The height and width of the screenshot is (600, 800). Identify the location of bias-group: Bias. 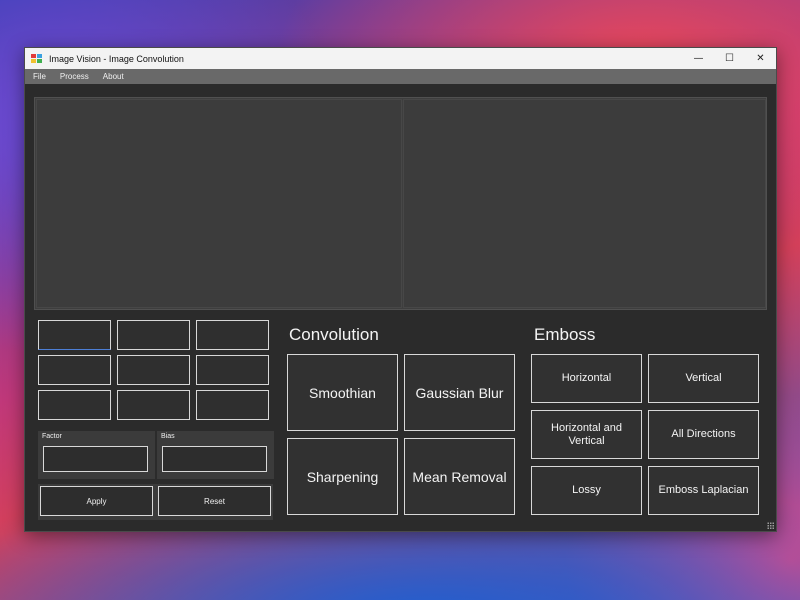
(215, 455).